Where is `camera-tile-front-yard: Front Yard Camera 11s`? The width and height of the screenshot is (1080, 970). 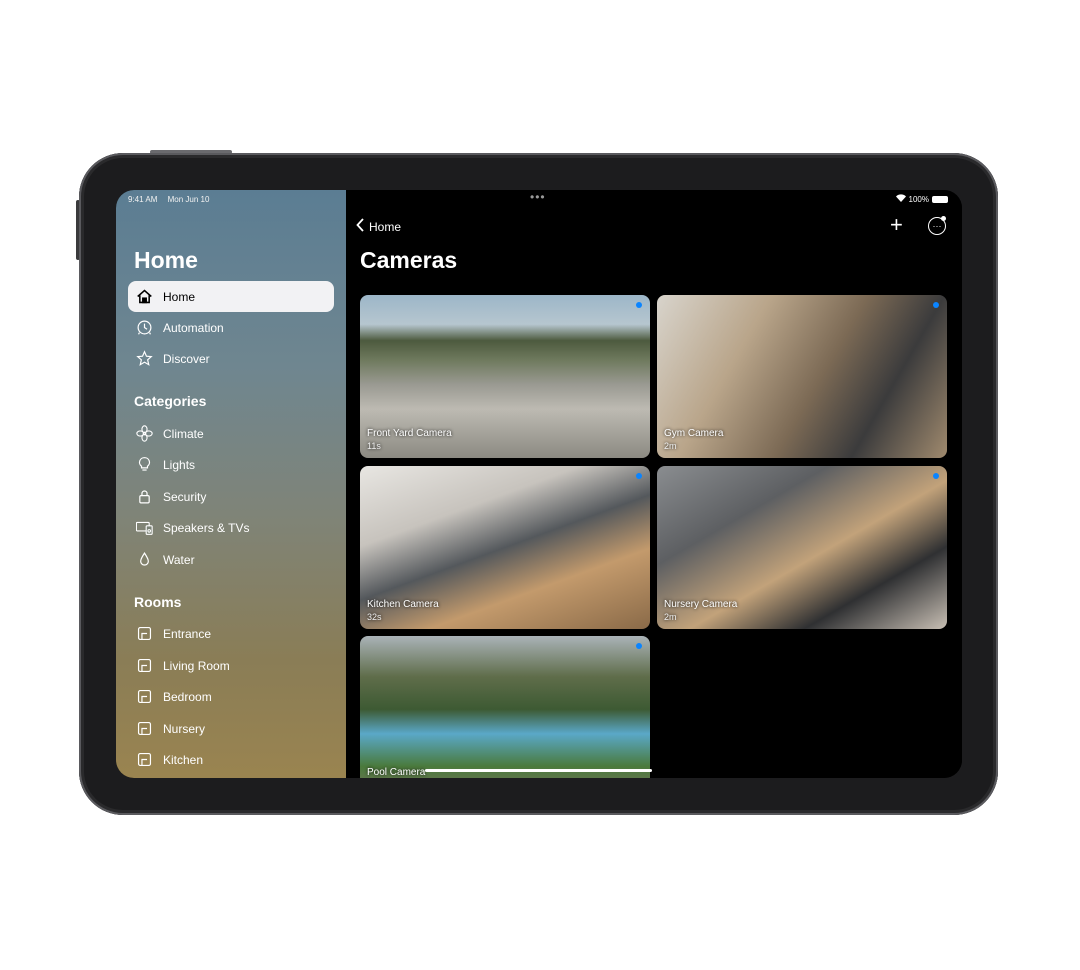 camera-tile-front-yard: Front Yard Camera 11s is located at coordinates (505, 376).